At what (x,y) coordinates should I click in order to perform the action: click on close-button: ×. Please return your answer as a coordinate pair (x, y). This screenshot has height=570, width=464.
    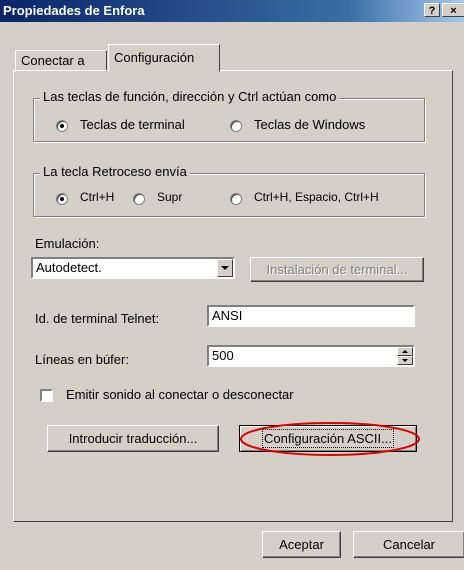
    Looking at the image, I should click on (453, 10).